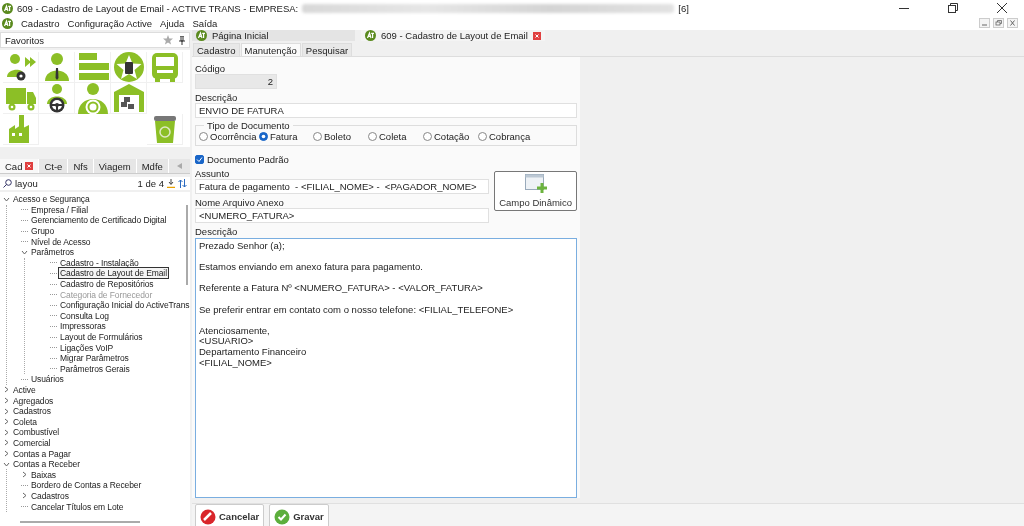  What do you see at coordinates (282, 516) in the screenshot?
I see `check-icon` at bounding box center [282, 516].